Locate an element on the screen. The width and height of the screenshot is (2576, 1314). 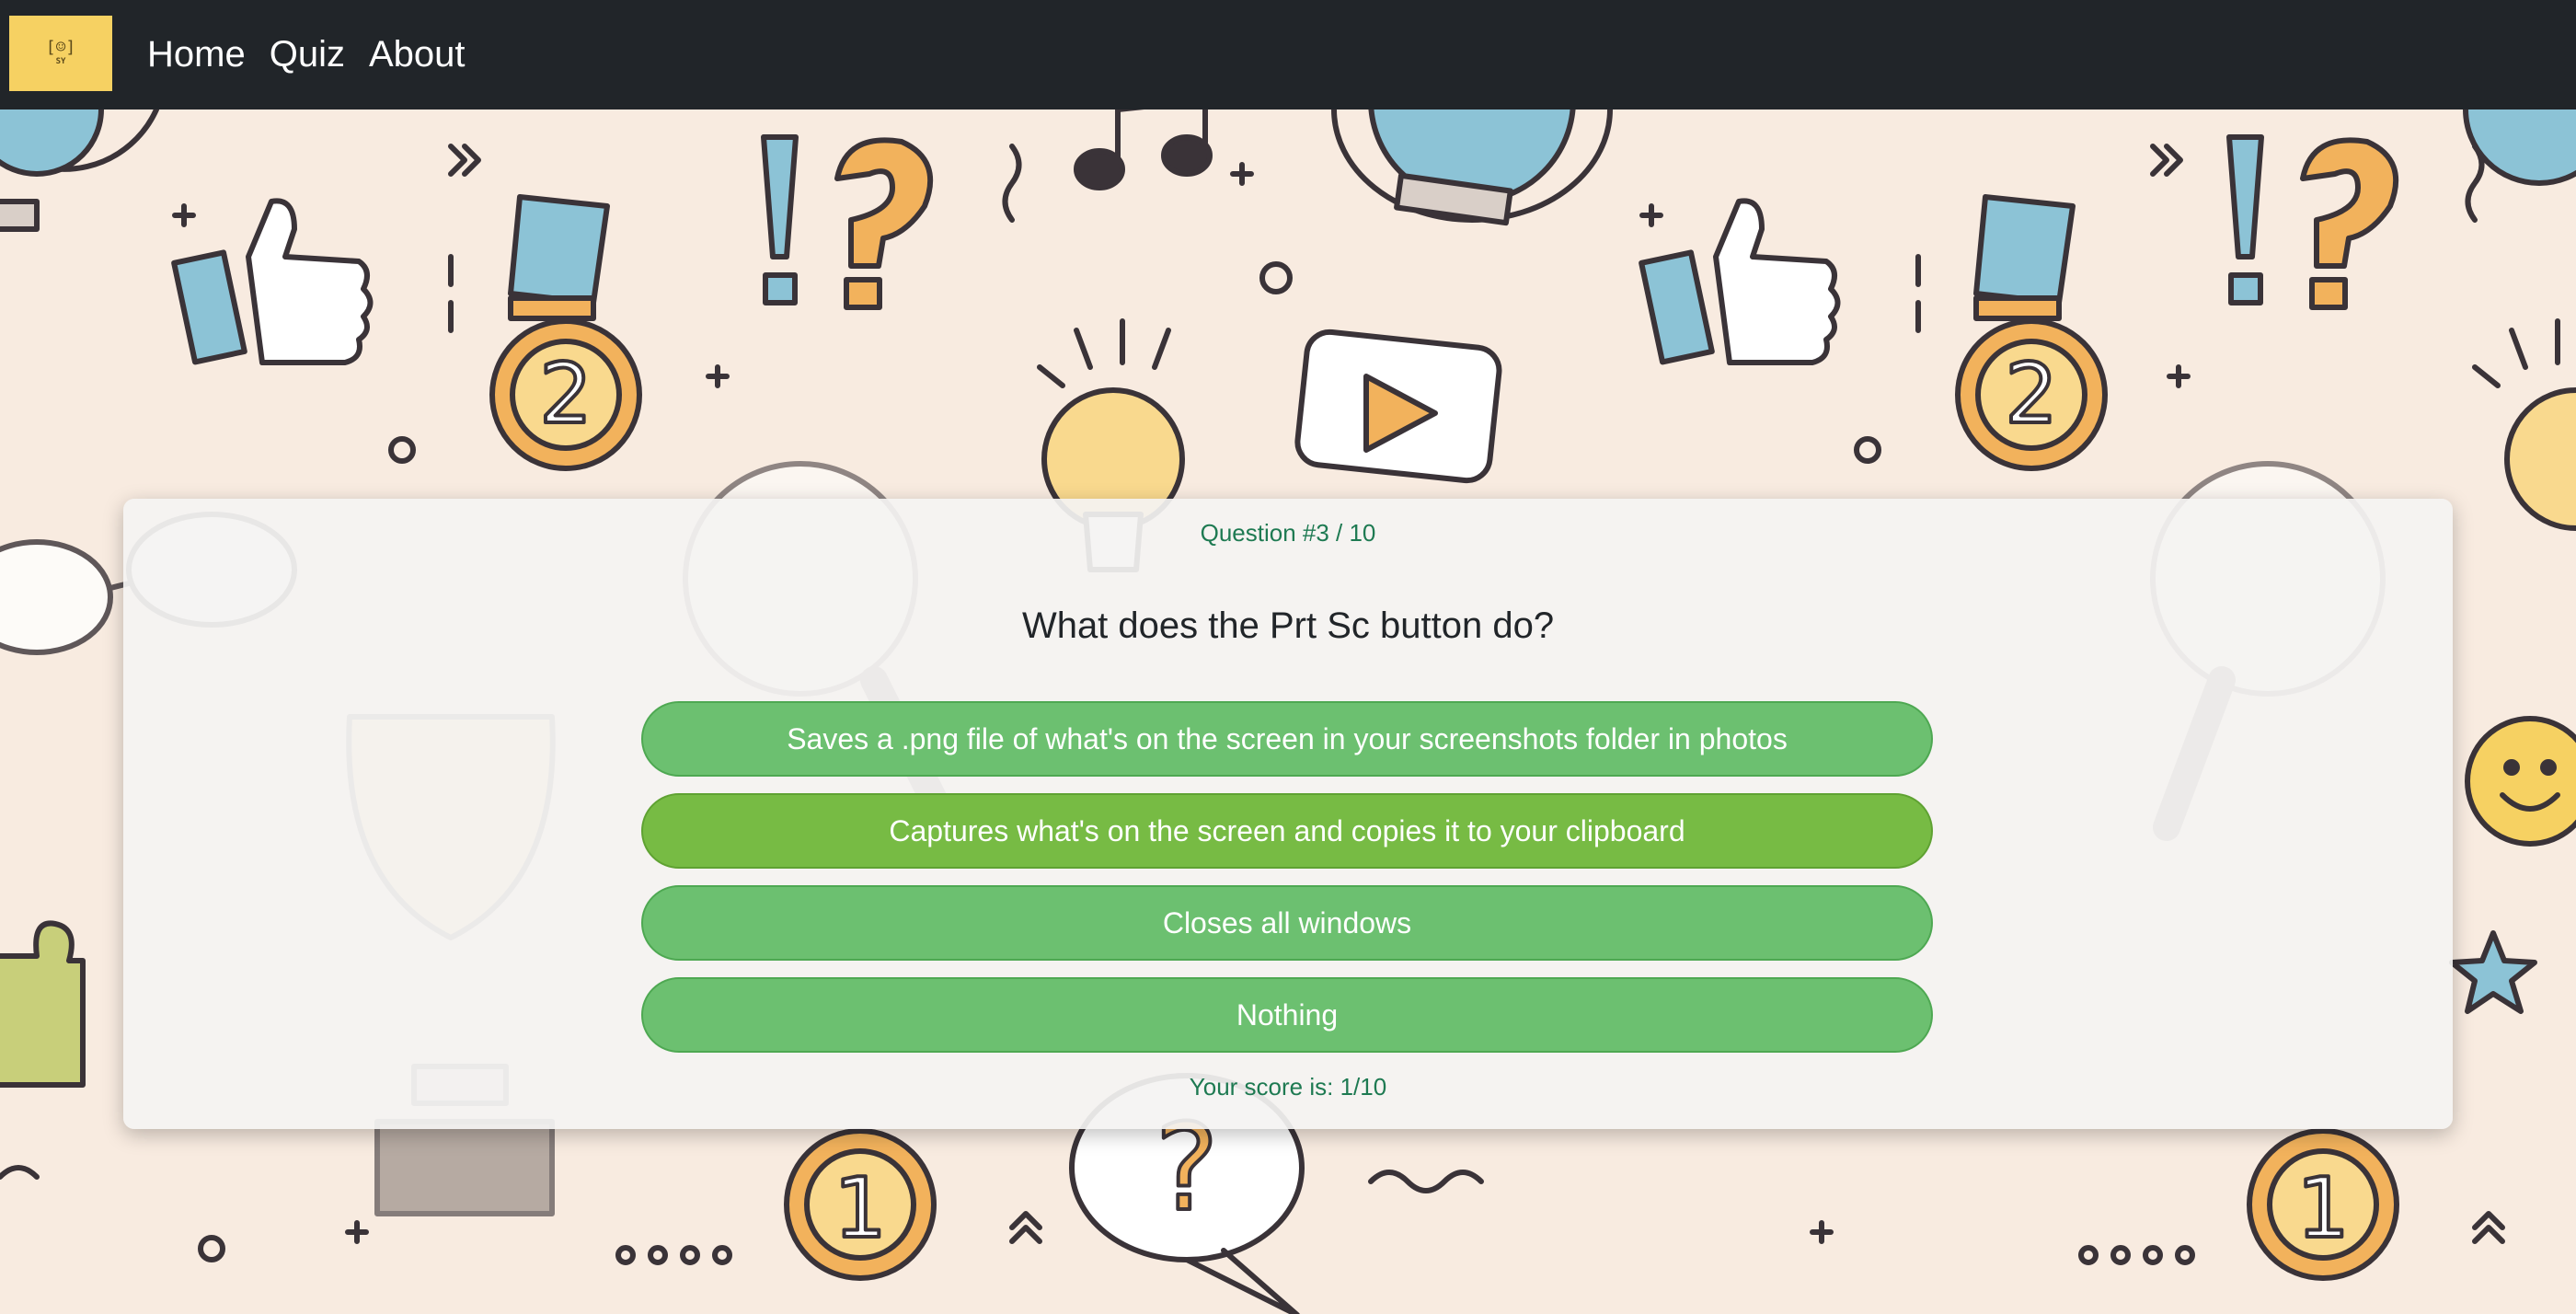
navbar: [☺] SY Home Quiz About is located at coordinates (1288, 55).